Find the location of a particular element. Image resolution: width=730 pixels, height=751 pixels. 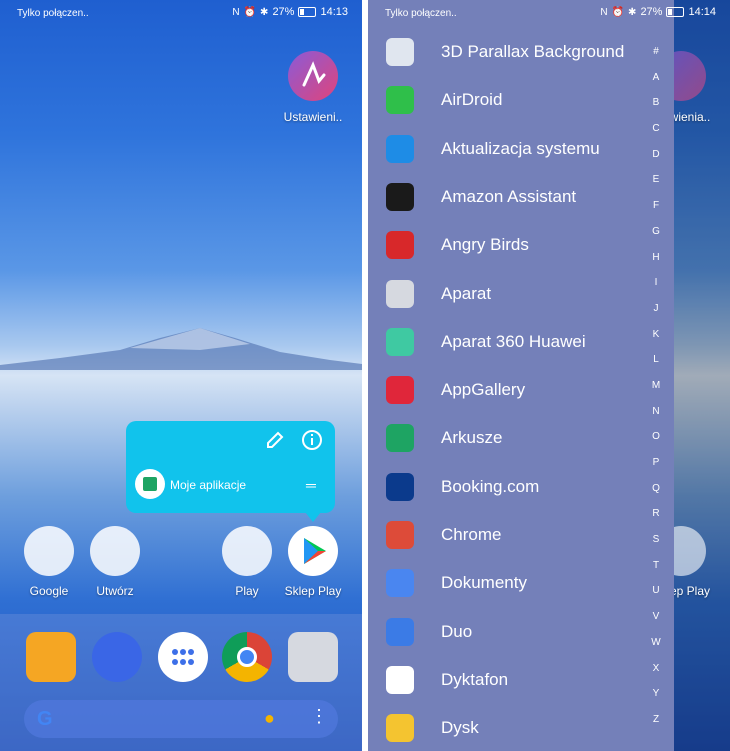

index-letter: V is located at coordinates (656, 624).